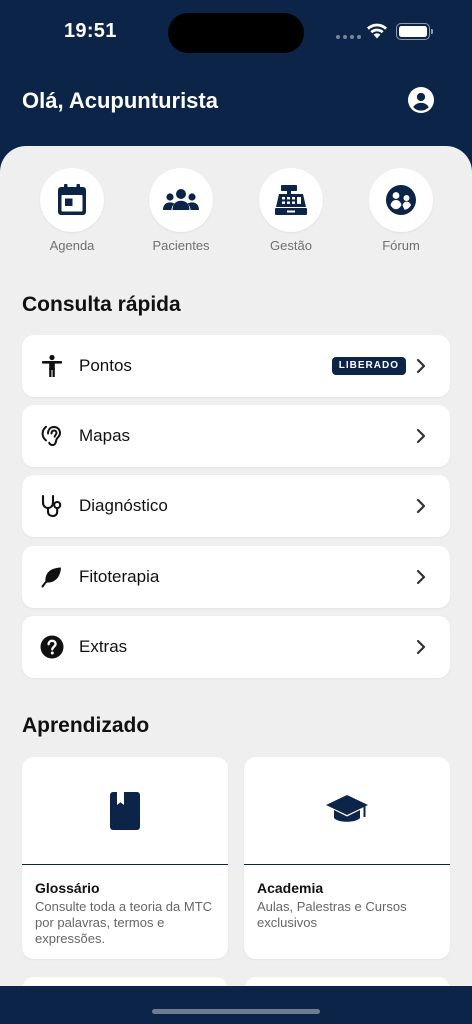 This screenshot has width=472, height=1024. Describe the element at coordinates (236, 436) in the screenshot. I see `list-item-mapas: Mapas` at that location.